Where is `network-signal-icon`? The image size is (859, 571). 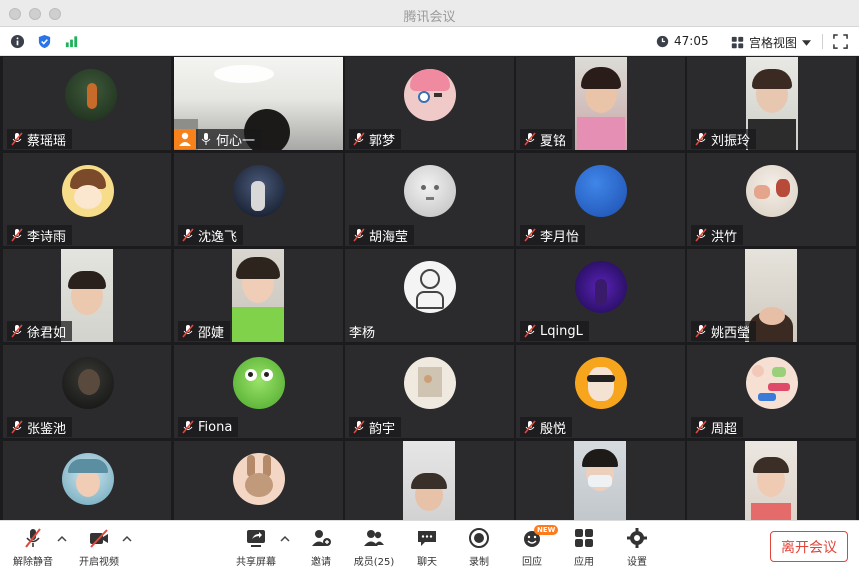
network-signal-icon is located at coordinates (71, 41).